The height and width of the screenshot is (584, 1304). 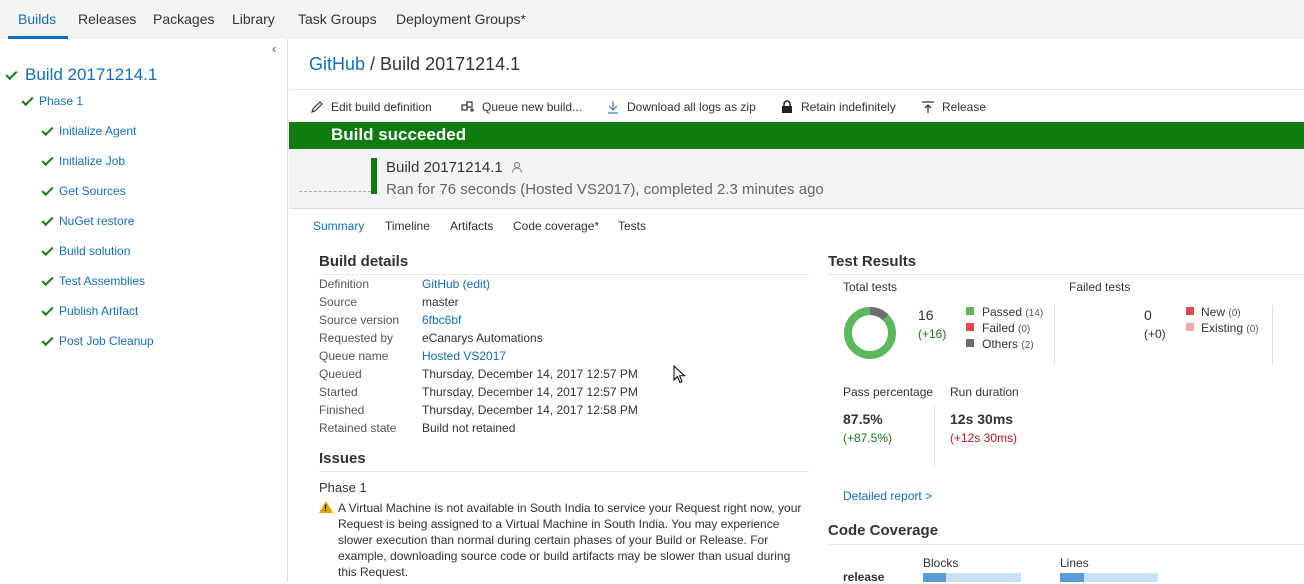 I want to click on failed-tests-label: Failed tests, so click(x=1100, y=287).